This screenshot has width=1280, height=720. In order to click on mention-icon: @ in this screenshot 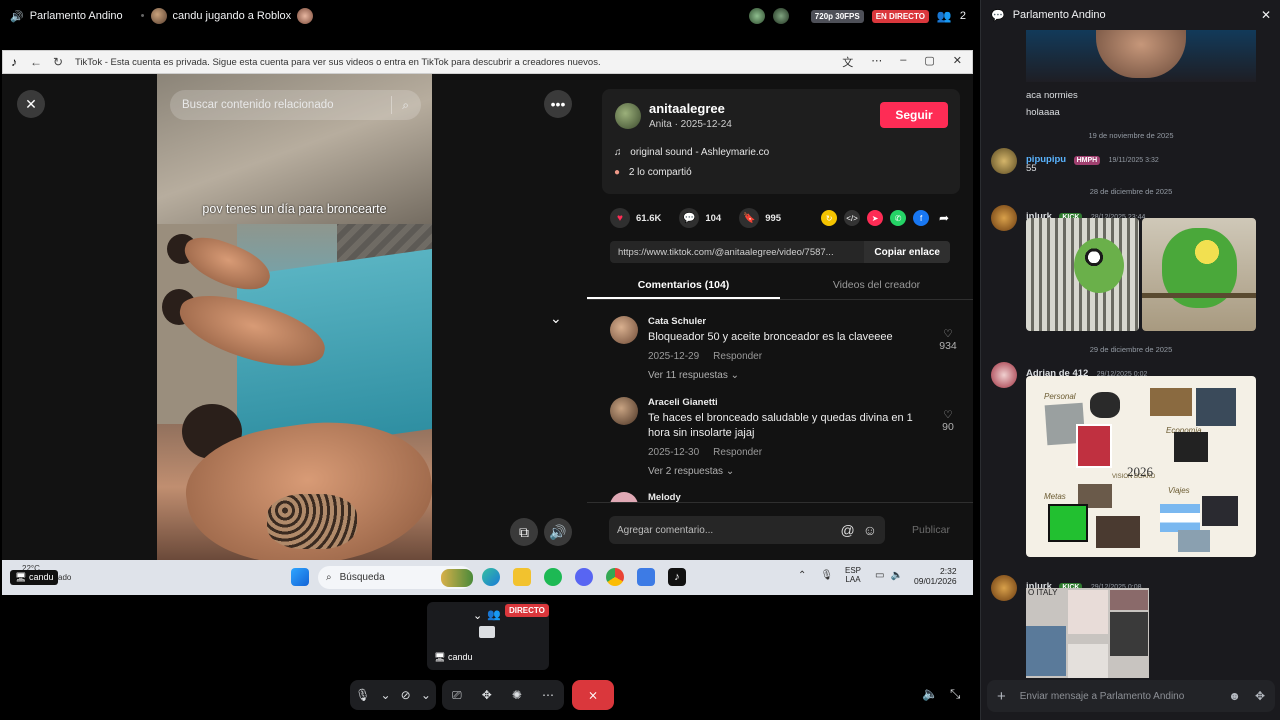, I will do `click(847, 530)`.